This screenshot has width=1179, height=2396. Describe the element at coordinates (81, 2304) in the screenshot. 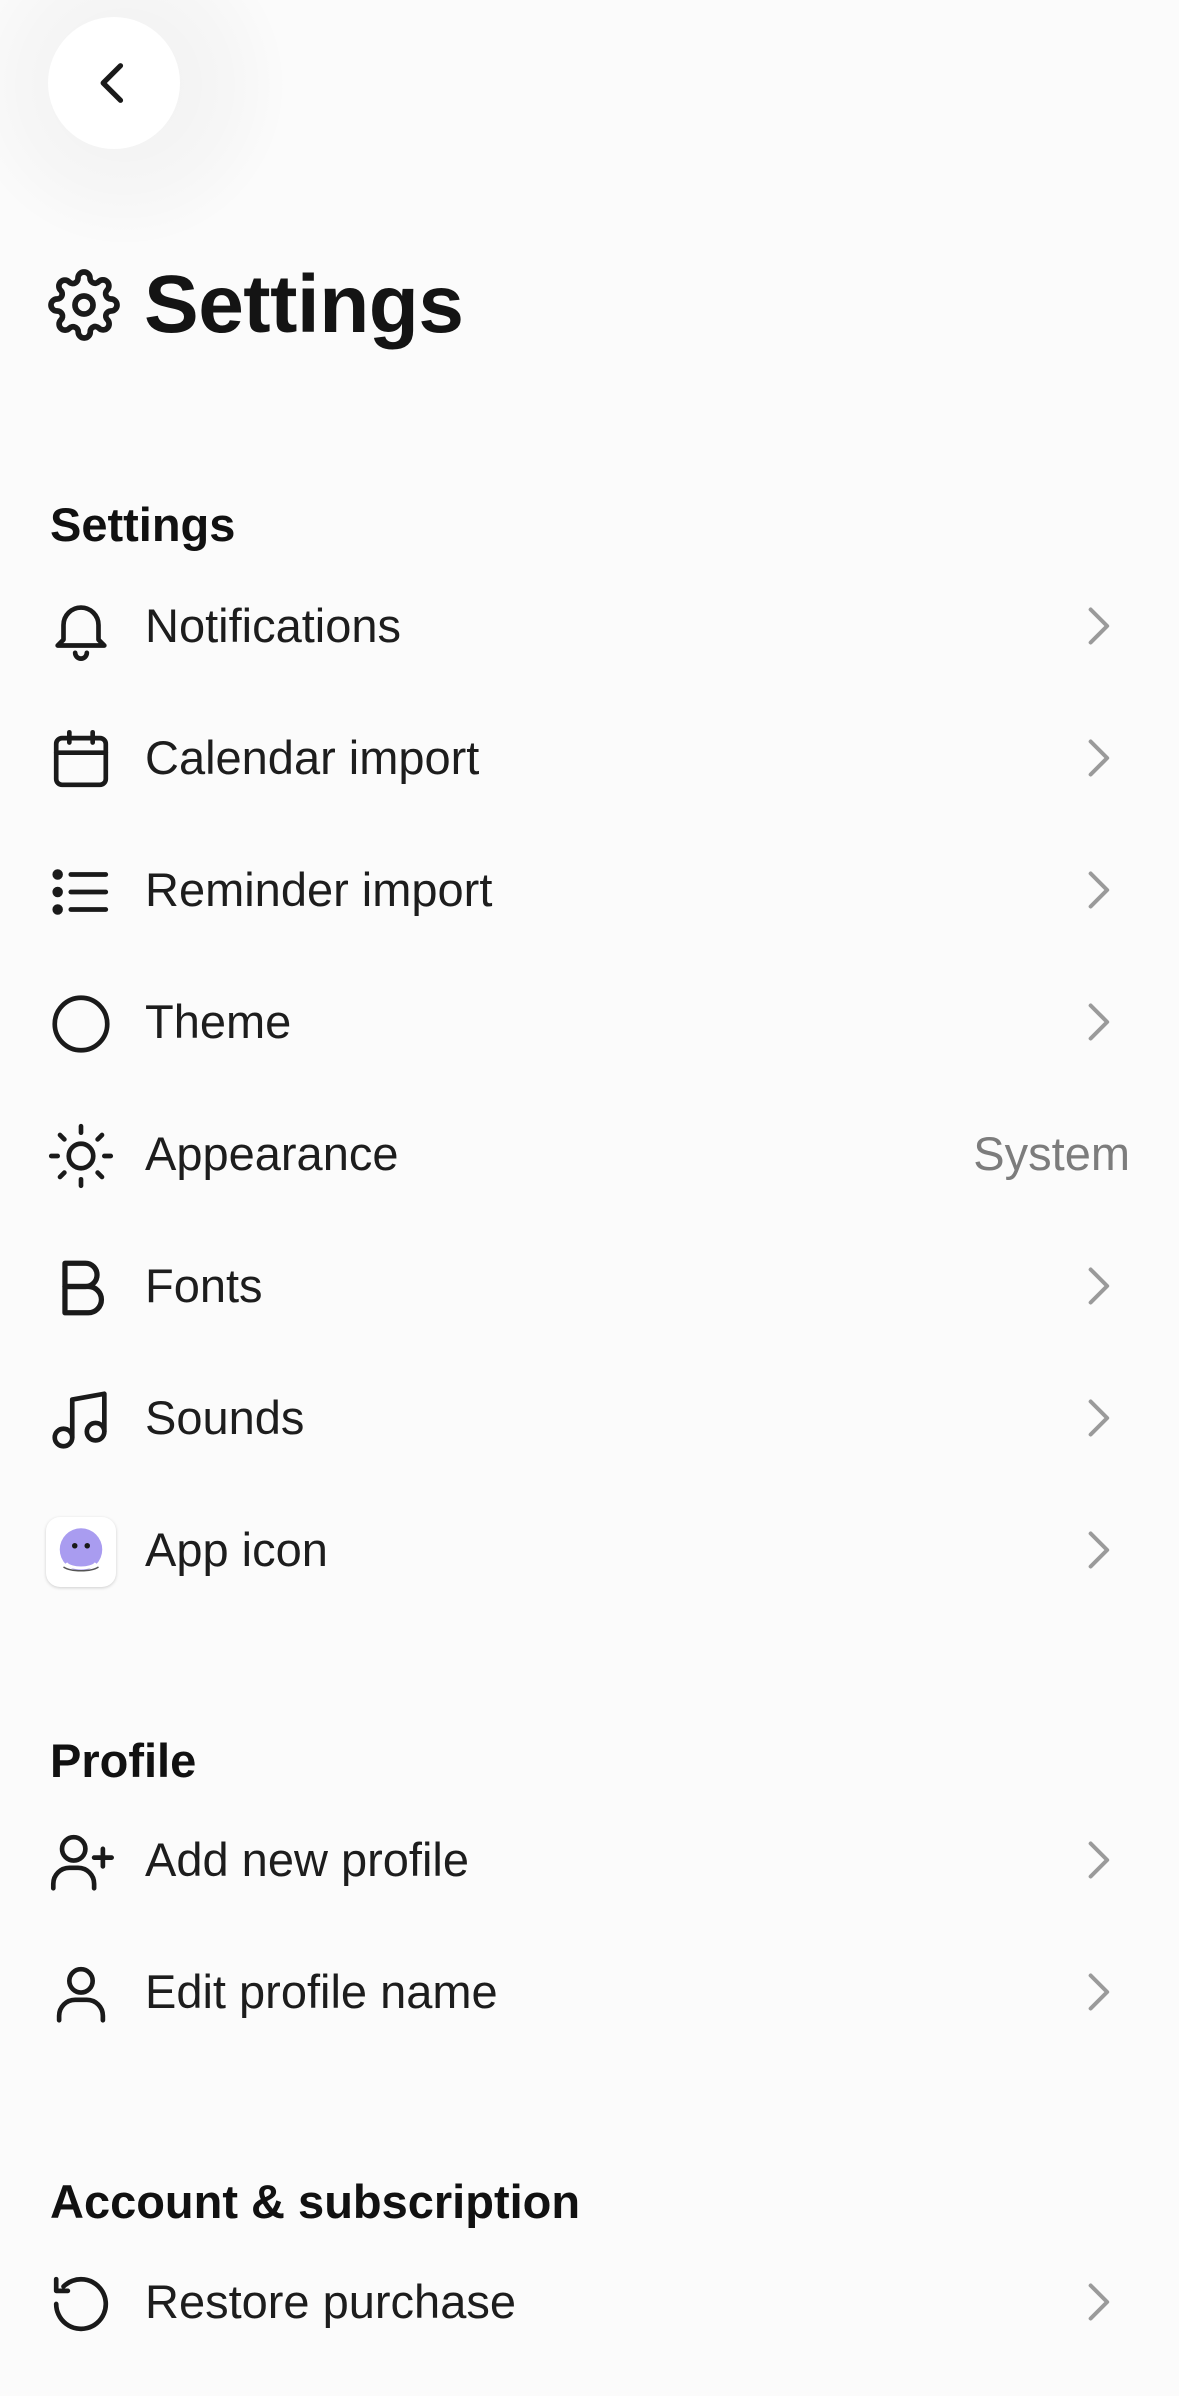

I see `restore-icon` at that location.